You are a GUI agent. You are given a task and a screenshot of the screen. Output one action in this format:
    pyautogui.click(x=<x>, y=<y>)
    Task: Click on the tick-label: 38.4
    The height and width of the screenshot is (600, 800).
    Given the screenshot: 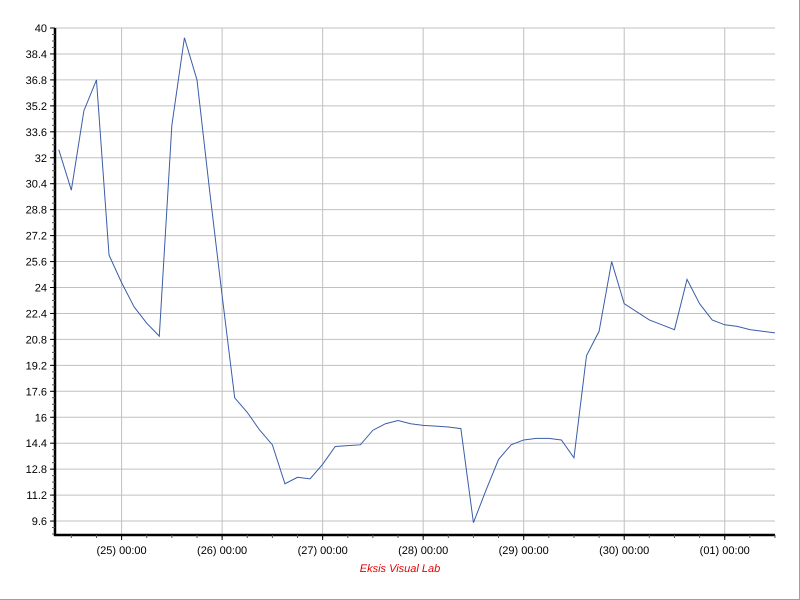 What is the action you would take?
    pyautogui.click(x=36, y=54)
    